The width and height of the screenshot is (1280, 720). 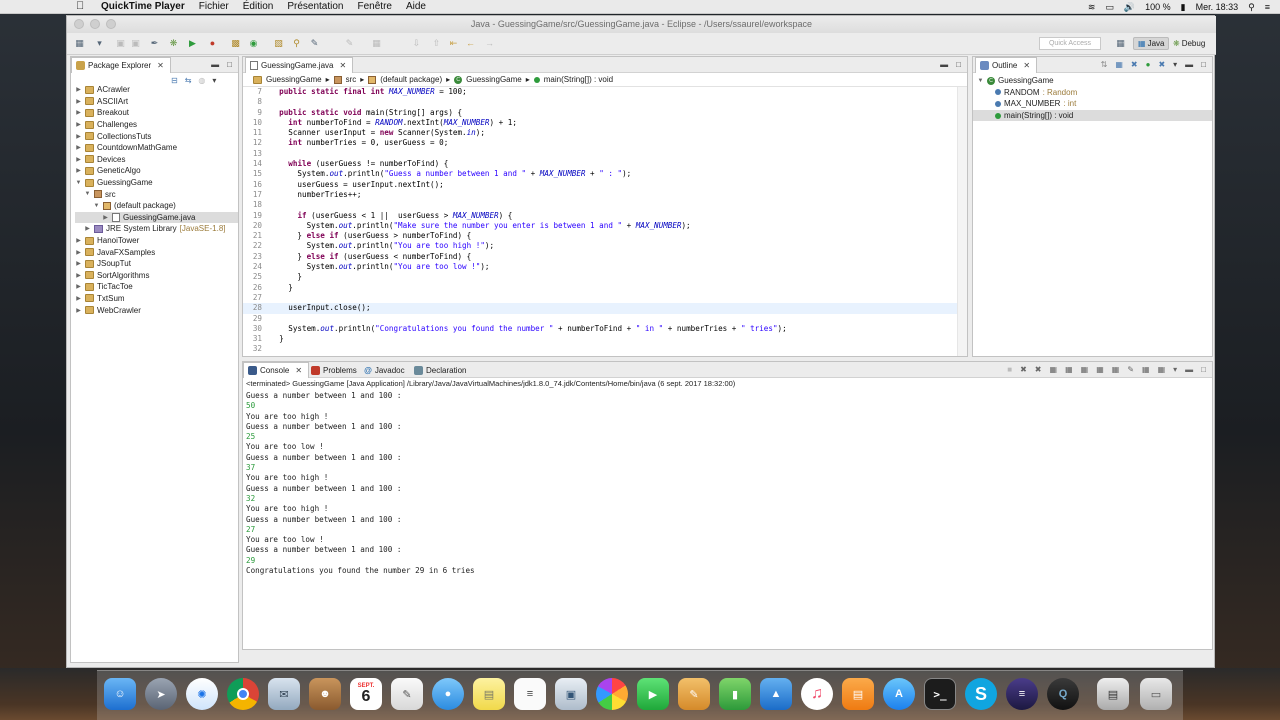 What do you see at coordinates (1094, 81) in the screenshot?
I see `outline-item-class: ▼ C GuessingGame` at bounding box center [1094, 81].